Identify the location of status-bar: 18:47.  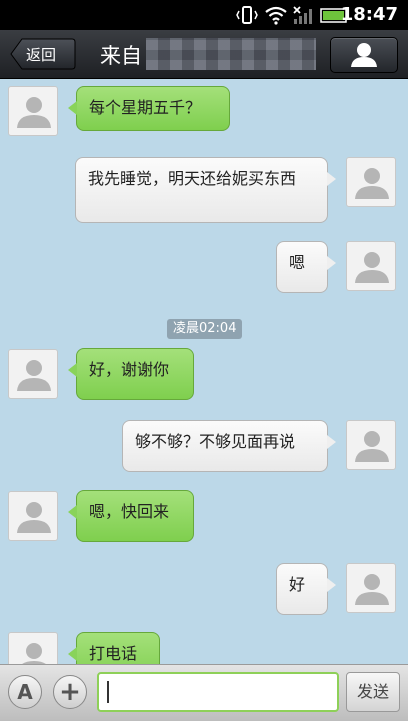
(204, 15).